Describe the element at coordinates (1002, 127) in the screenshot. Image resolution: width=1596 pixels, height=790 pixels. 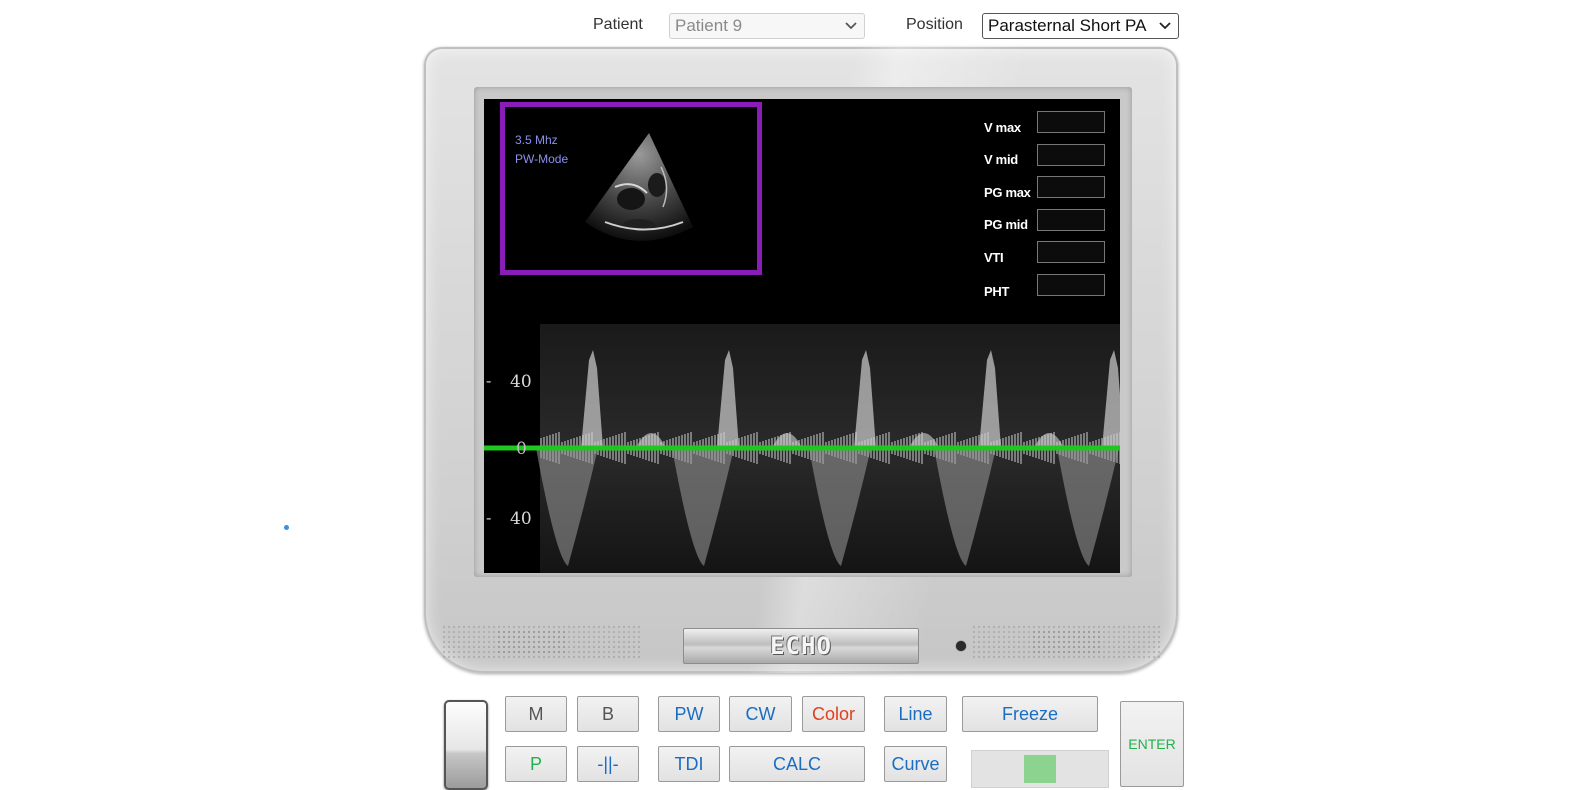
I see `measure-label-vmax: V max` at that location.